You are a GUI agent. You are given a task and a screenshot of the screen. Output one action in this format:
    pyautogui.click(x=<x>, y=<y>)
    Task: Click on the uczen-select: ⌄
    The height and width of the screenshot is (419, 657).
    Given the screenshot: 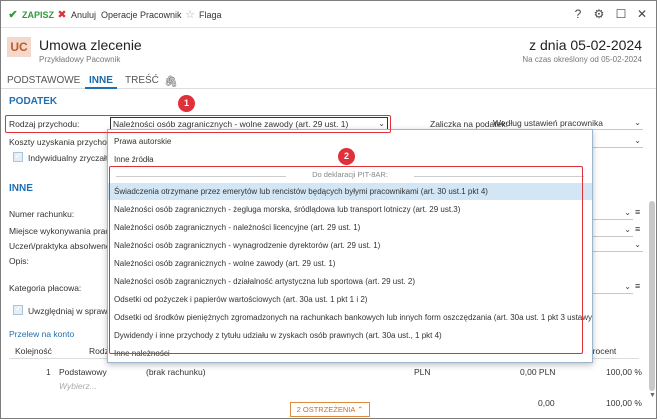 What is the action you would take?
    pyautogui.click(x=618, y=245)
    